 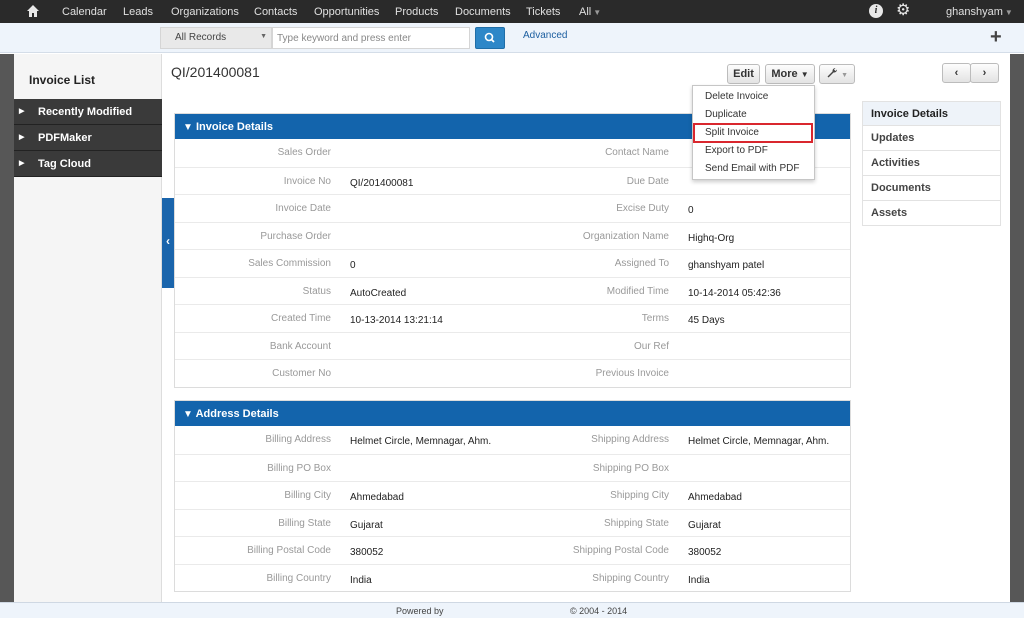 I want to click on next-record-button: ›, so click(x=984, y=73).